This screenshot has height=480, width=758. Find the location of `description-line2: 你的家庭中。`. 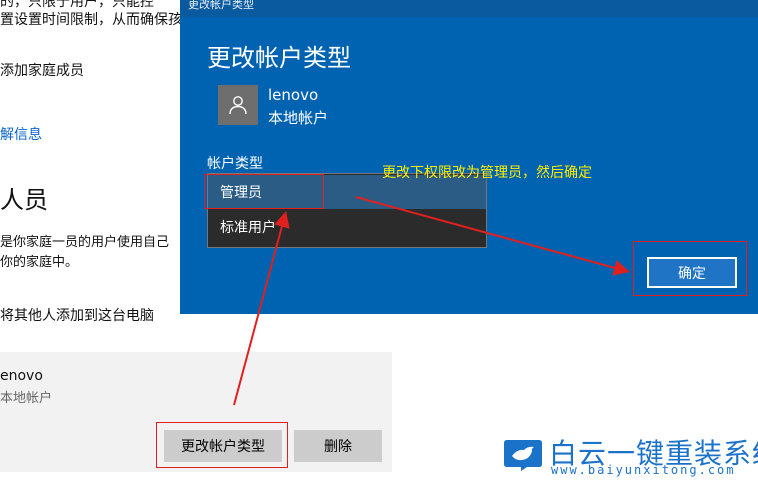

description-line2: 你的家庭中。 is located at coordinates (39, 262).